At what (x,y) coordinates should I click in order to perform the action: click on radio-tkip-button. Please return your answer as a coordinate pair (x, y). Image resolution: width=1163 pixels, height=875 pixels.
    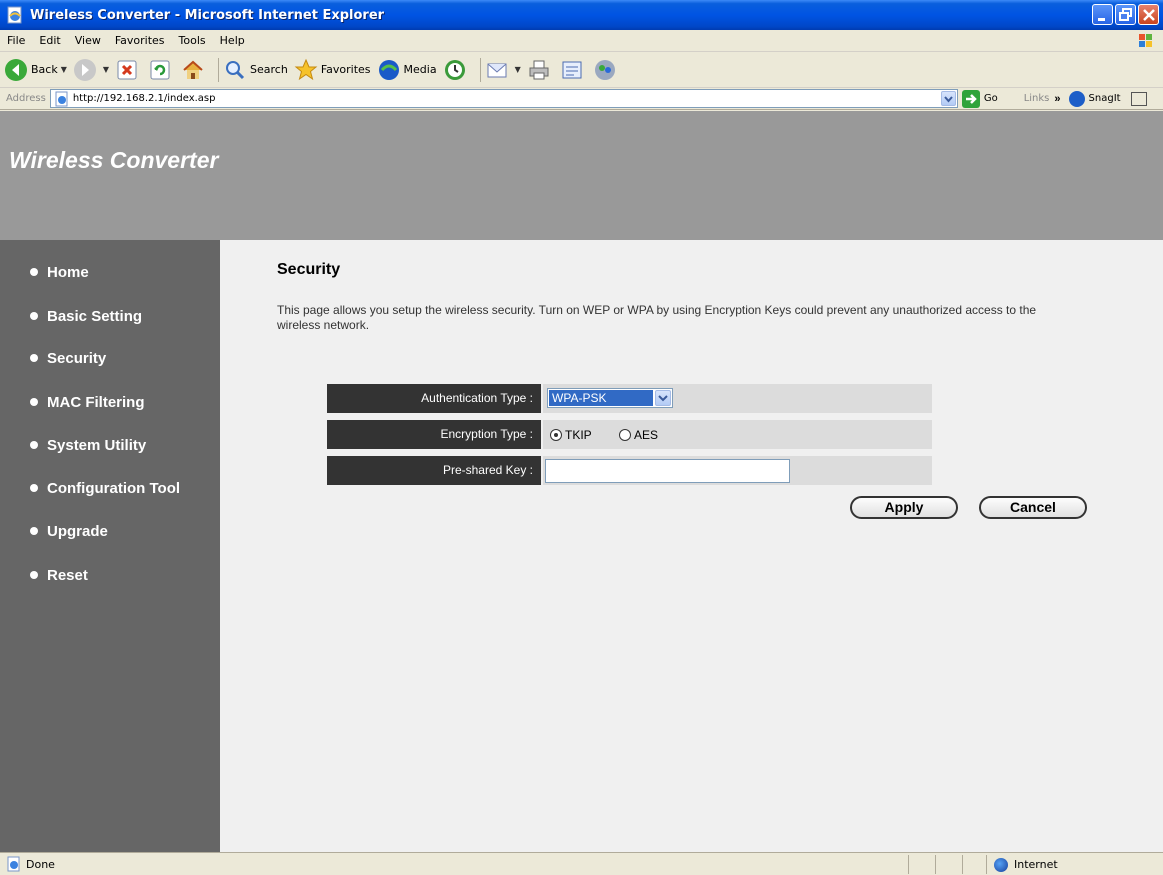
    Looking at the image, I should click on (556, 434).